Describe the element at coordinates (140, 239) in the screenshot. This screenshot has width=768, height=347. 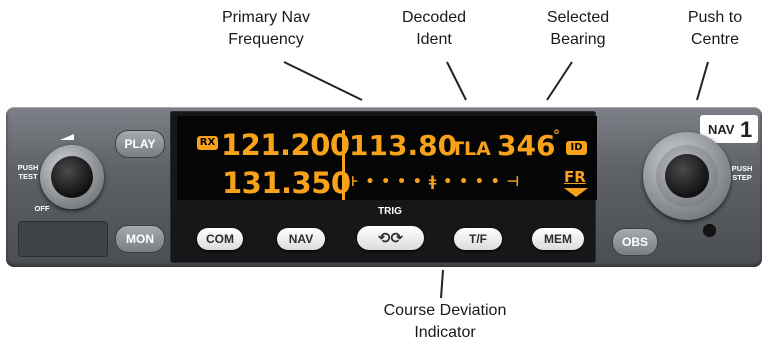
I see `mon-button: MON` at that location.